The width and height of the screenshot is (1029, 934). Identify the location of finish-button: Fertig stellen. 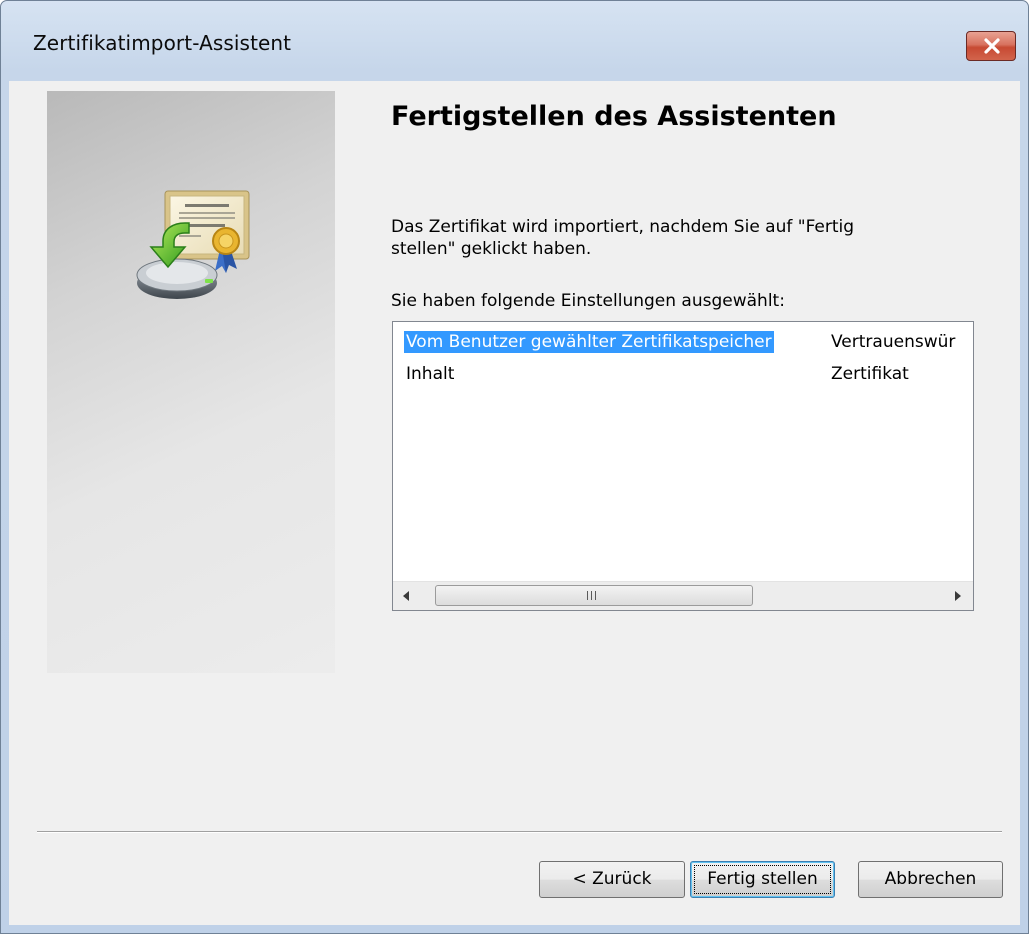
(762, 879).